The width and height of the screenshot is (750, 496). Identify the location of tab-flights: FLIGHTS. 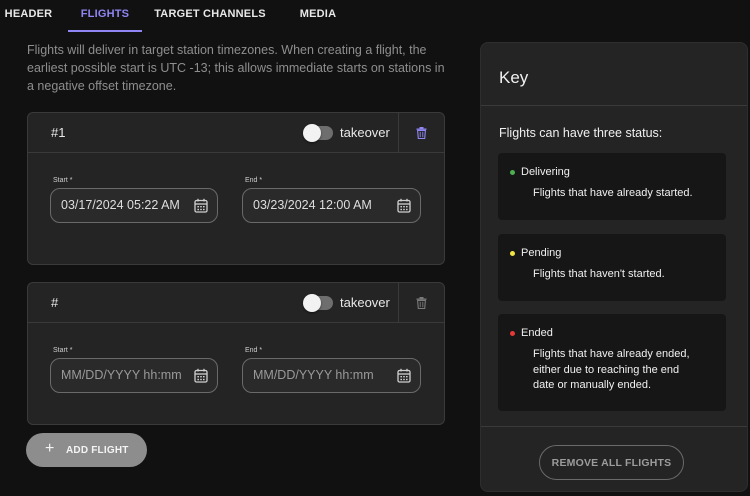
(105, 16).